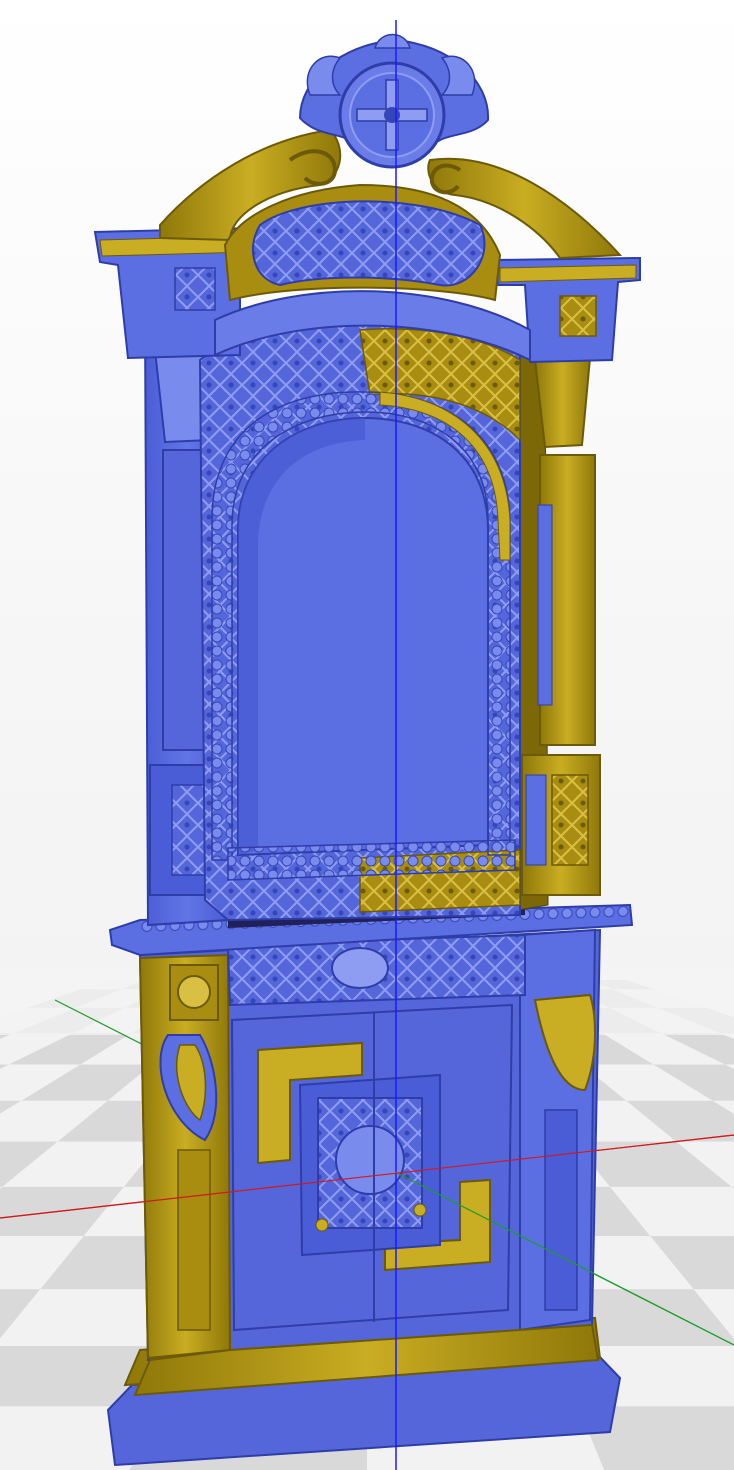  What do you see at coordinates (322, 1225) in the screenshot?
I see `door-knob-left-icon` at bounding box center [322, 1225].